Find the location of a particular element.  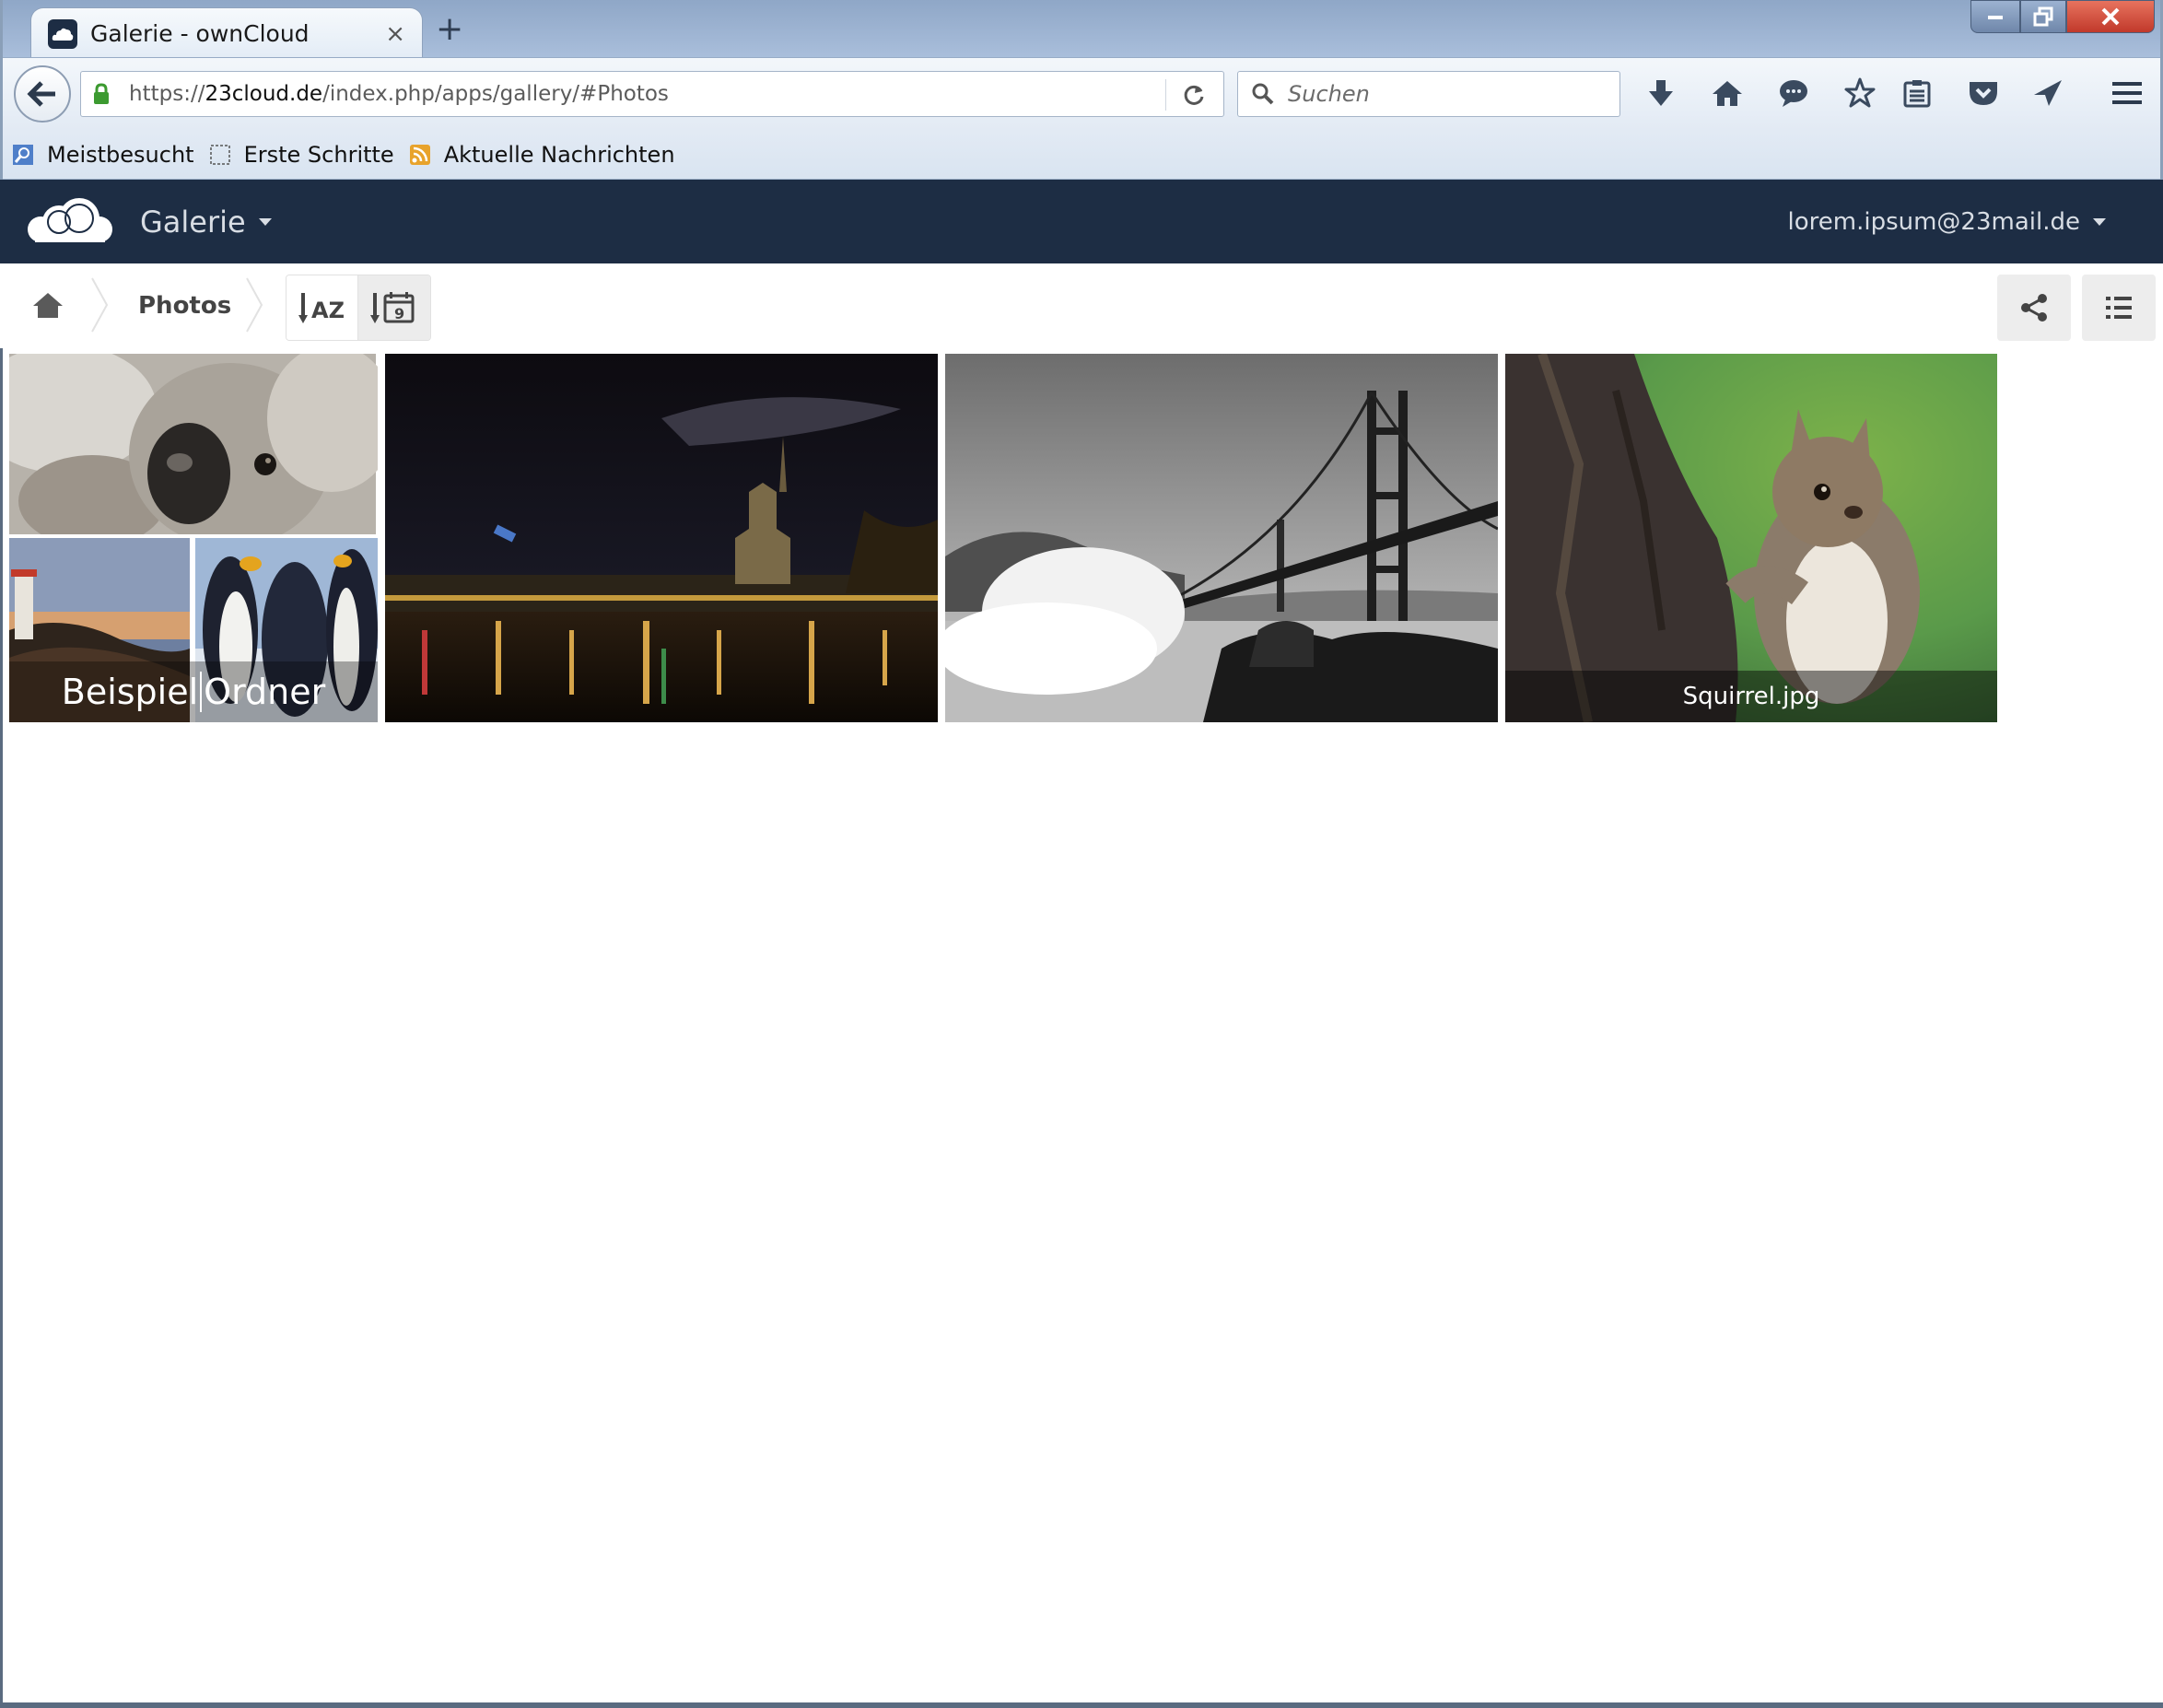

star-icon is located at coordinates (1860, 93).